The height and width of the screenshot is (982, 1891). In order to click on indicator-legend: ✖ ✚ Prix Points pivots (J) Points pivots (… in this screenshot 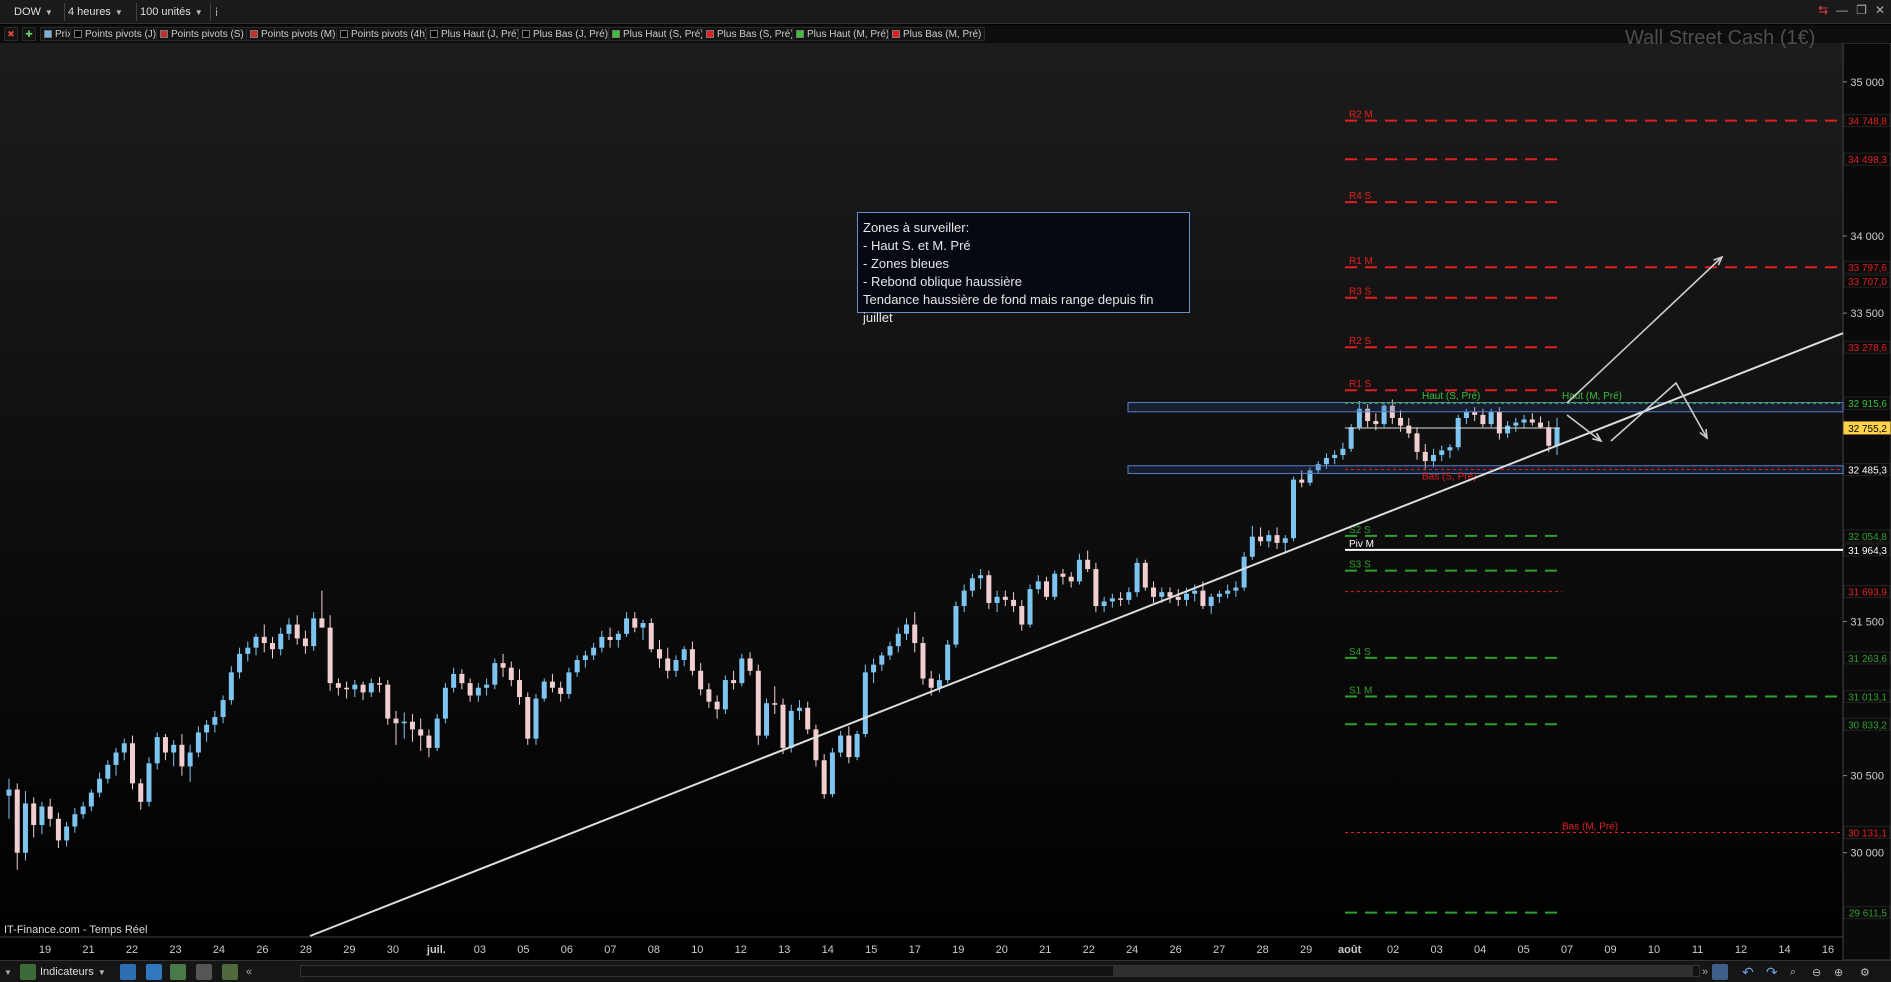, I will do `click(945, 34)`.